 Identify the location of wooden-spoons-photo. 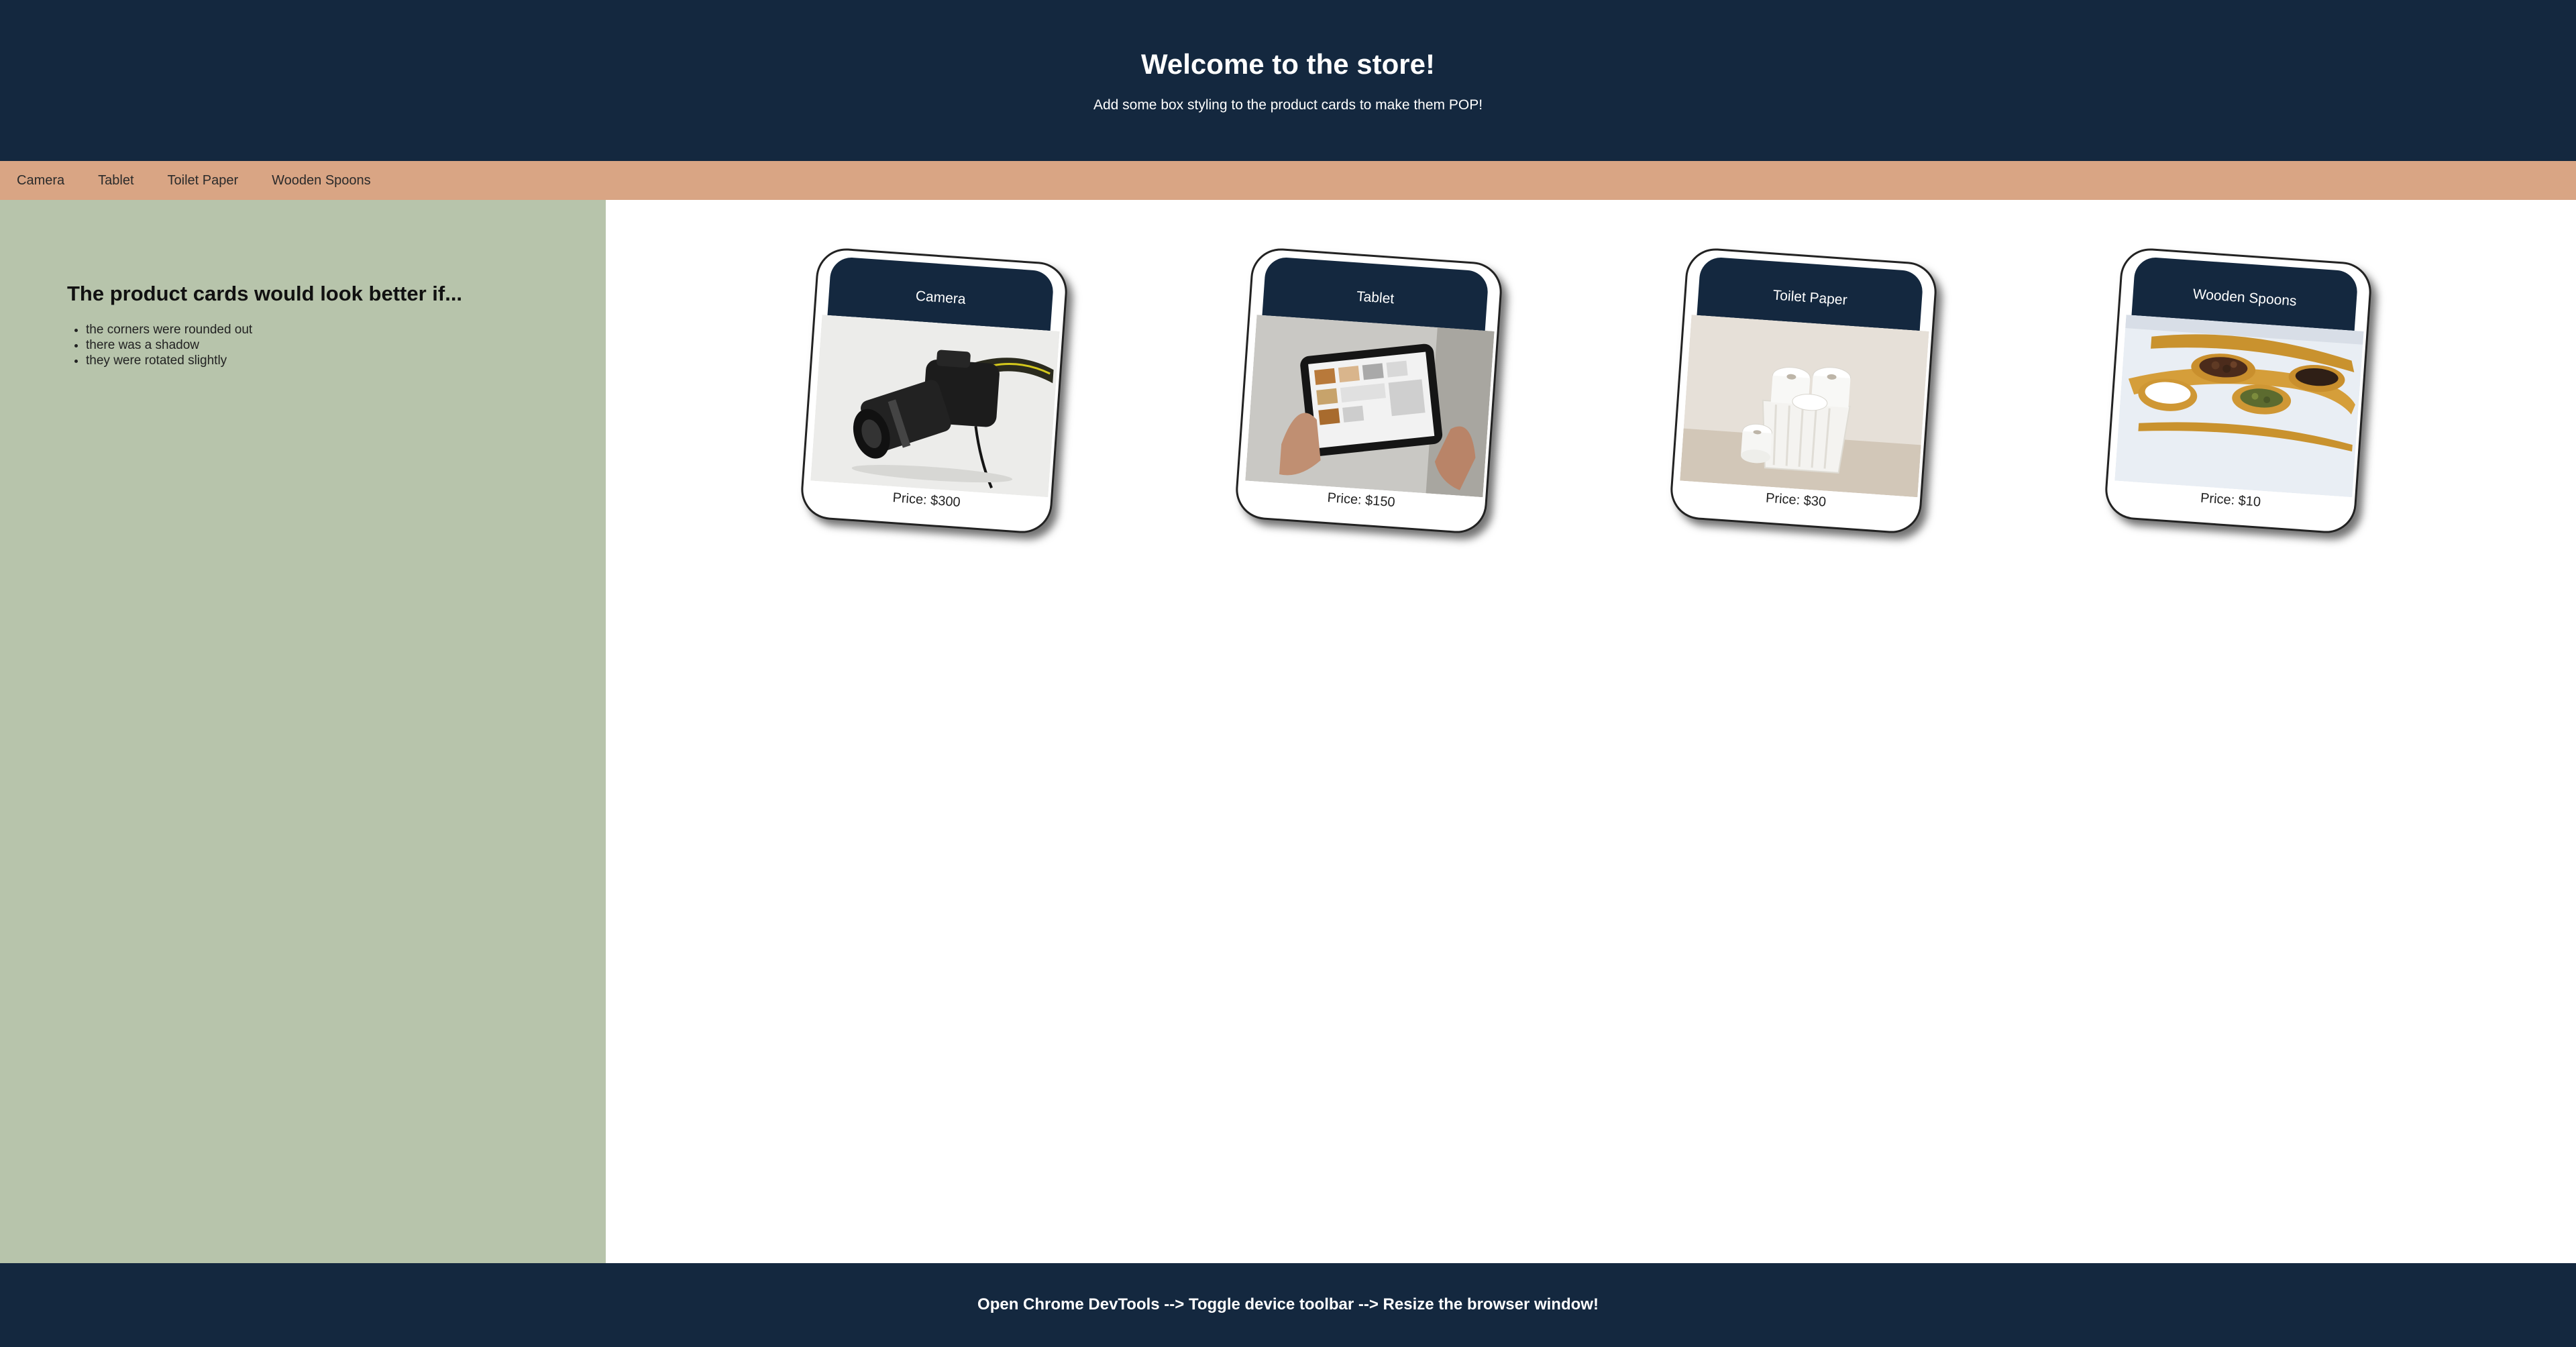
(2239, 406).